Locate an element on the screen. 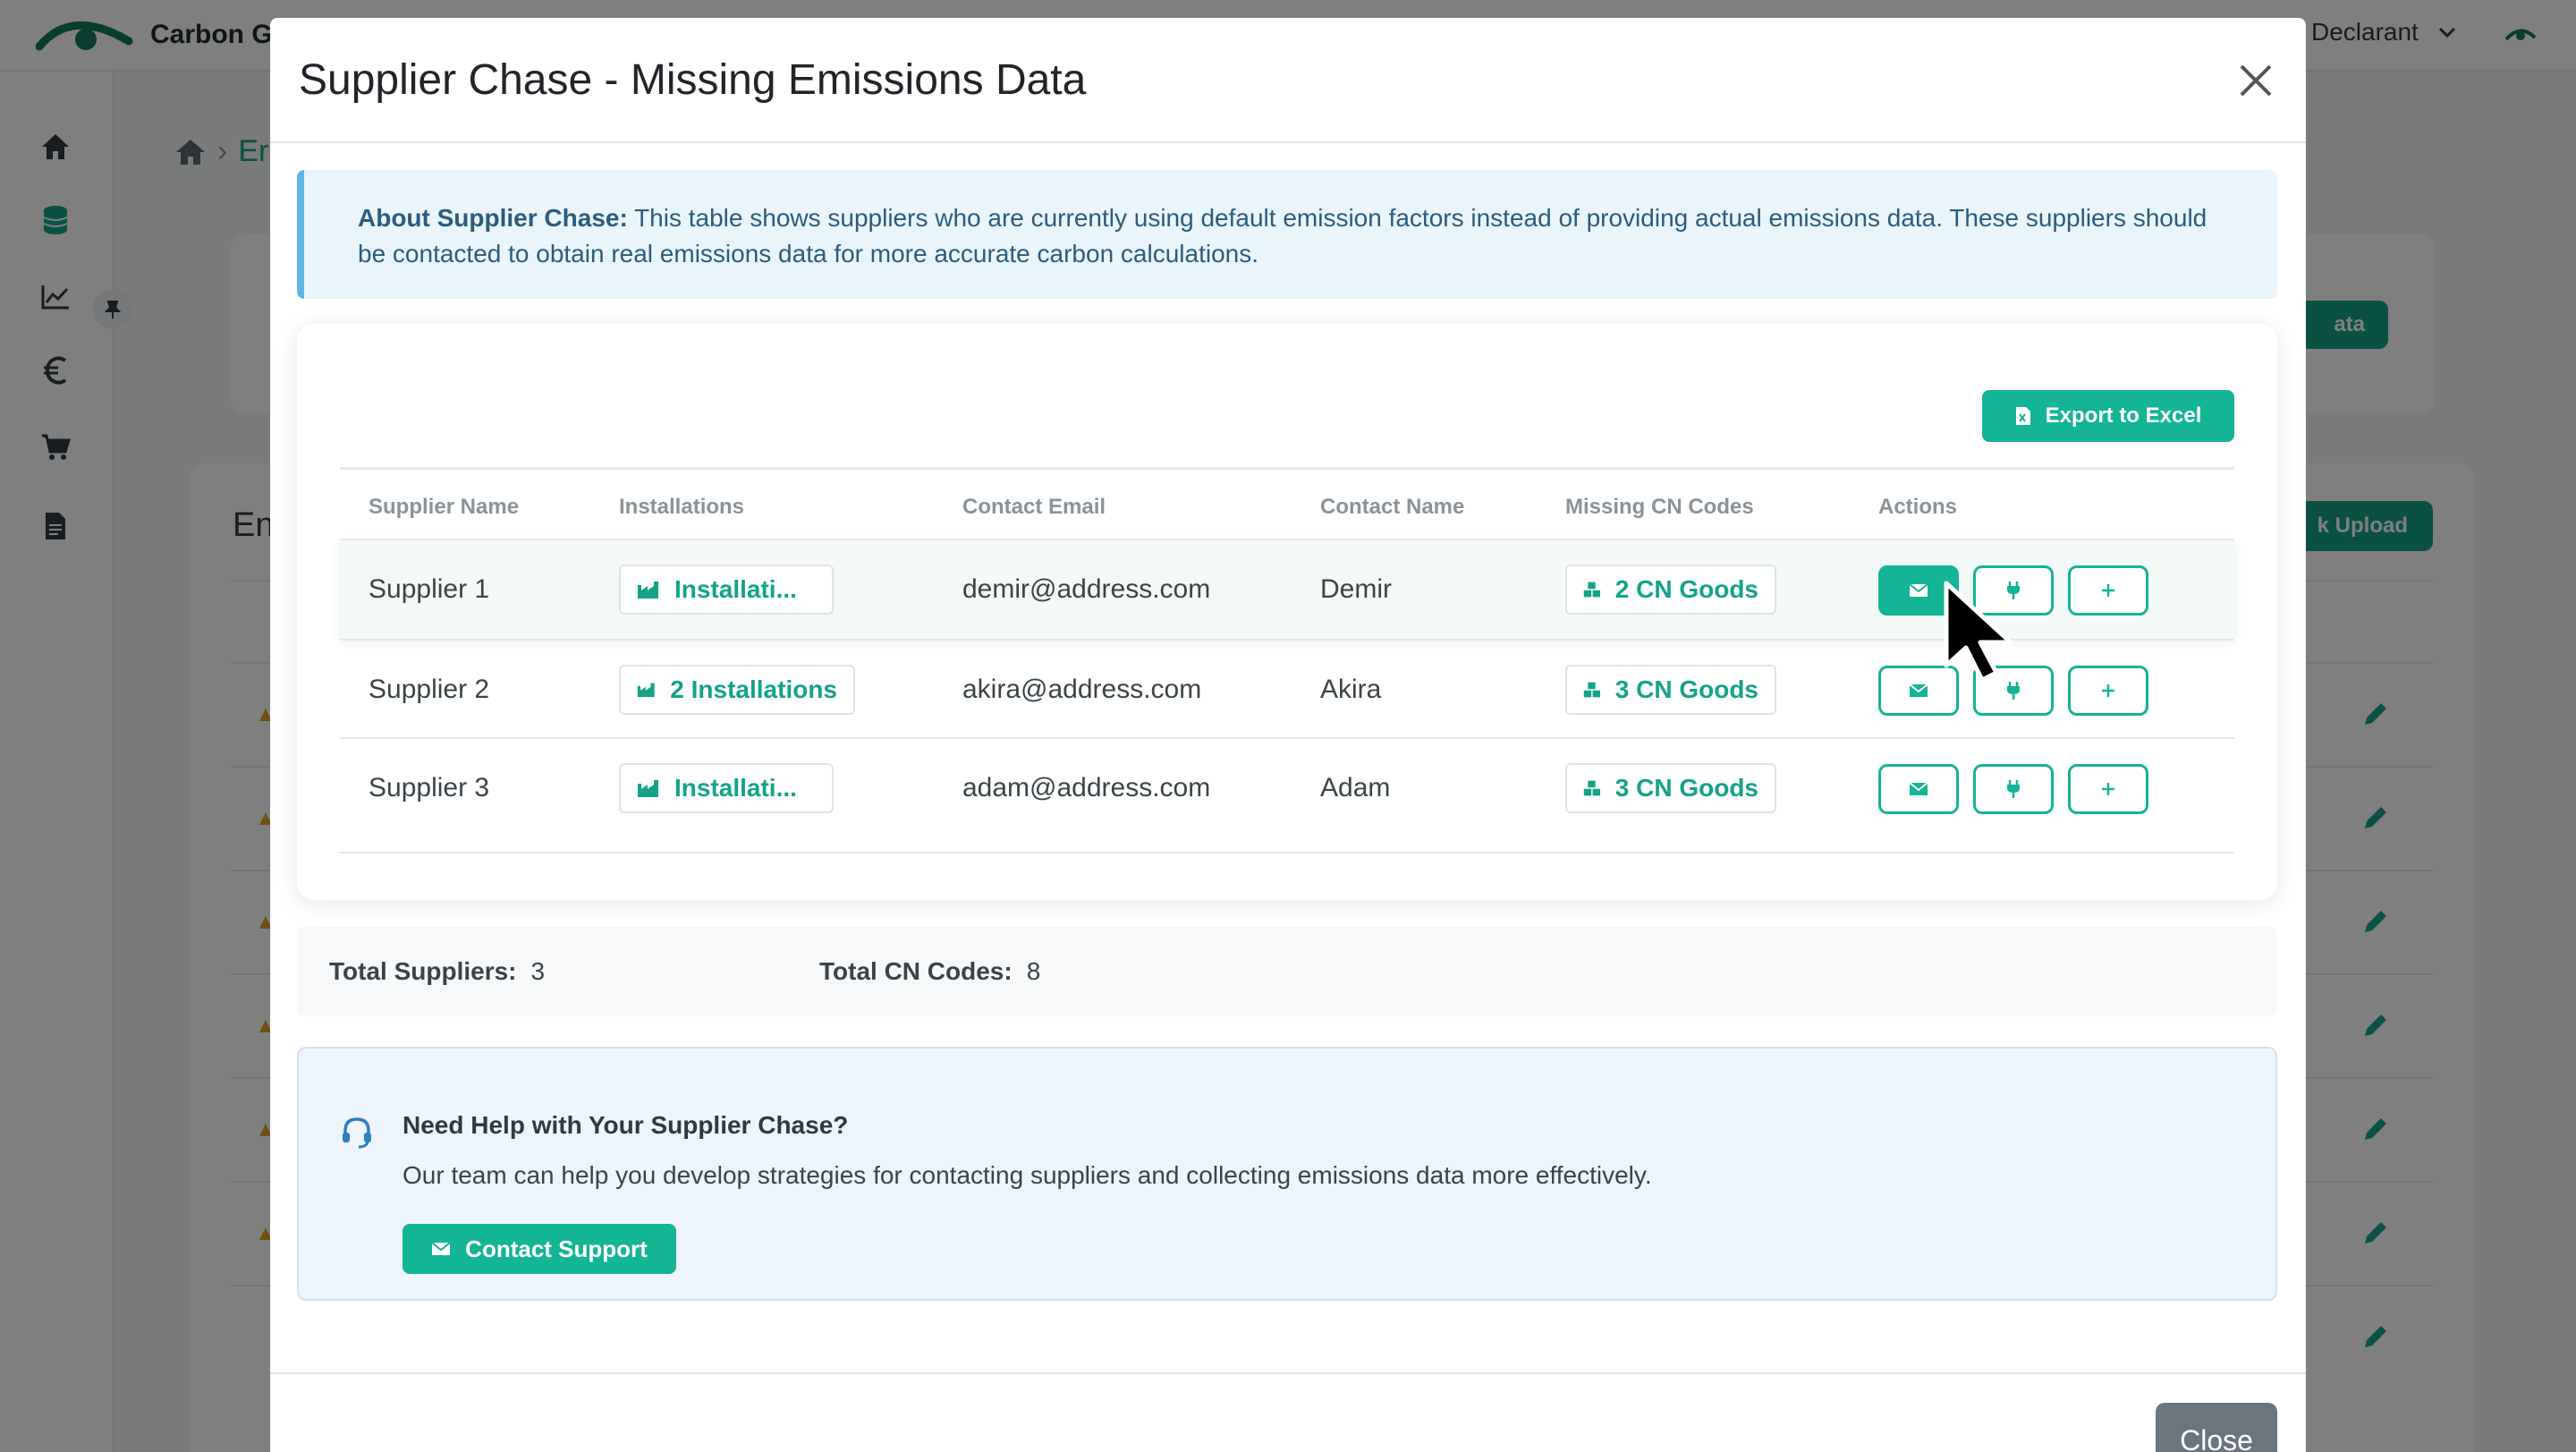  supplier-name: Supplier 2 is located at coordinates (429, 689).